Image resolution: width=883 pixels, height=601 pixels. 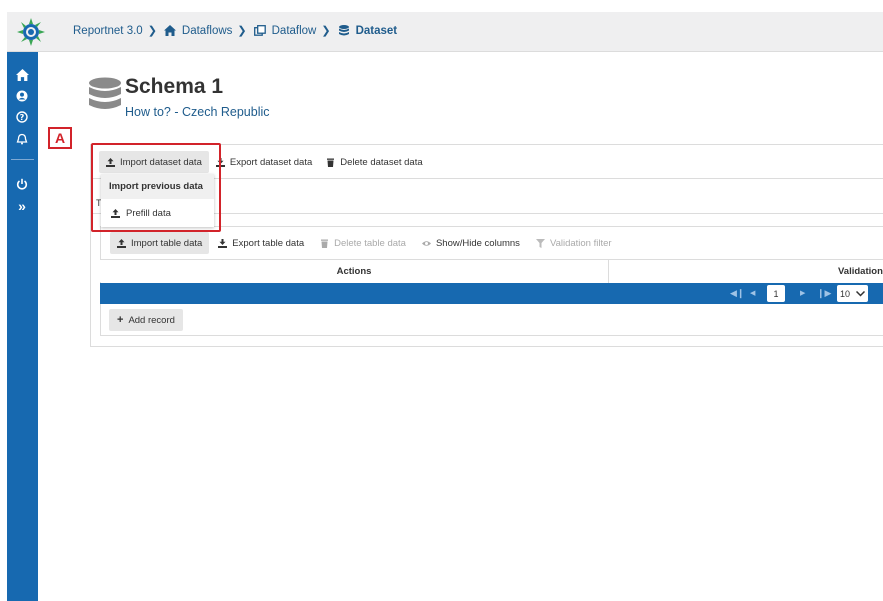 What do you see at coordinates (540, 243) in the screenshot?
I see `filter-icon` at bounding box center [540, 243].